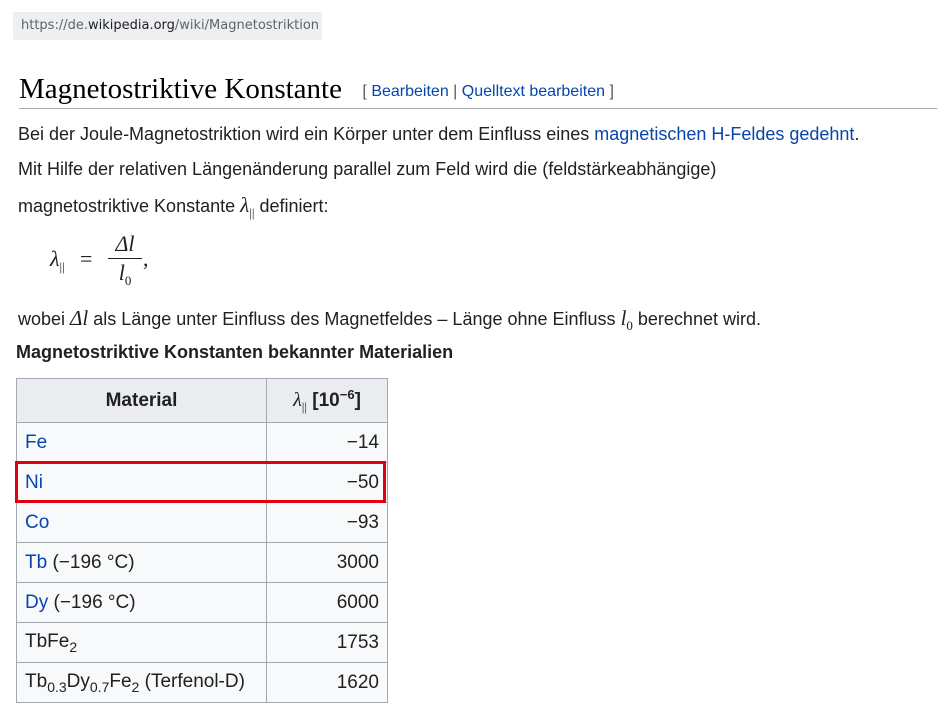 This screenshot has width=949, height=720. What do you see at coordinates (291, 206) in the screenshot?
I see `paragraph-text: definiert:` at bounding box center [291, 206].